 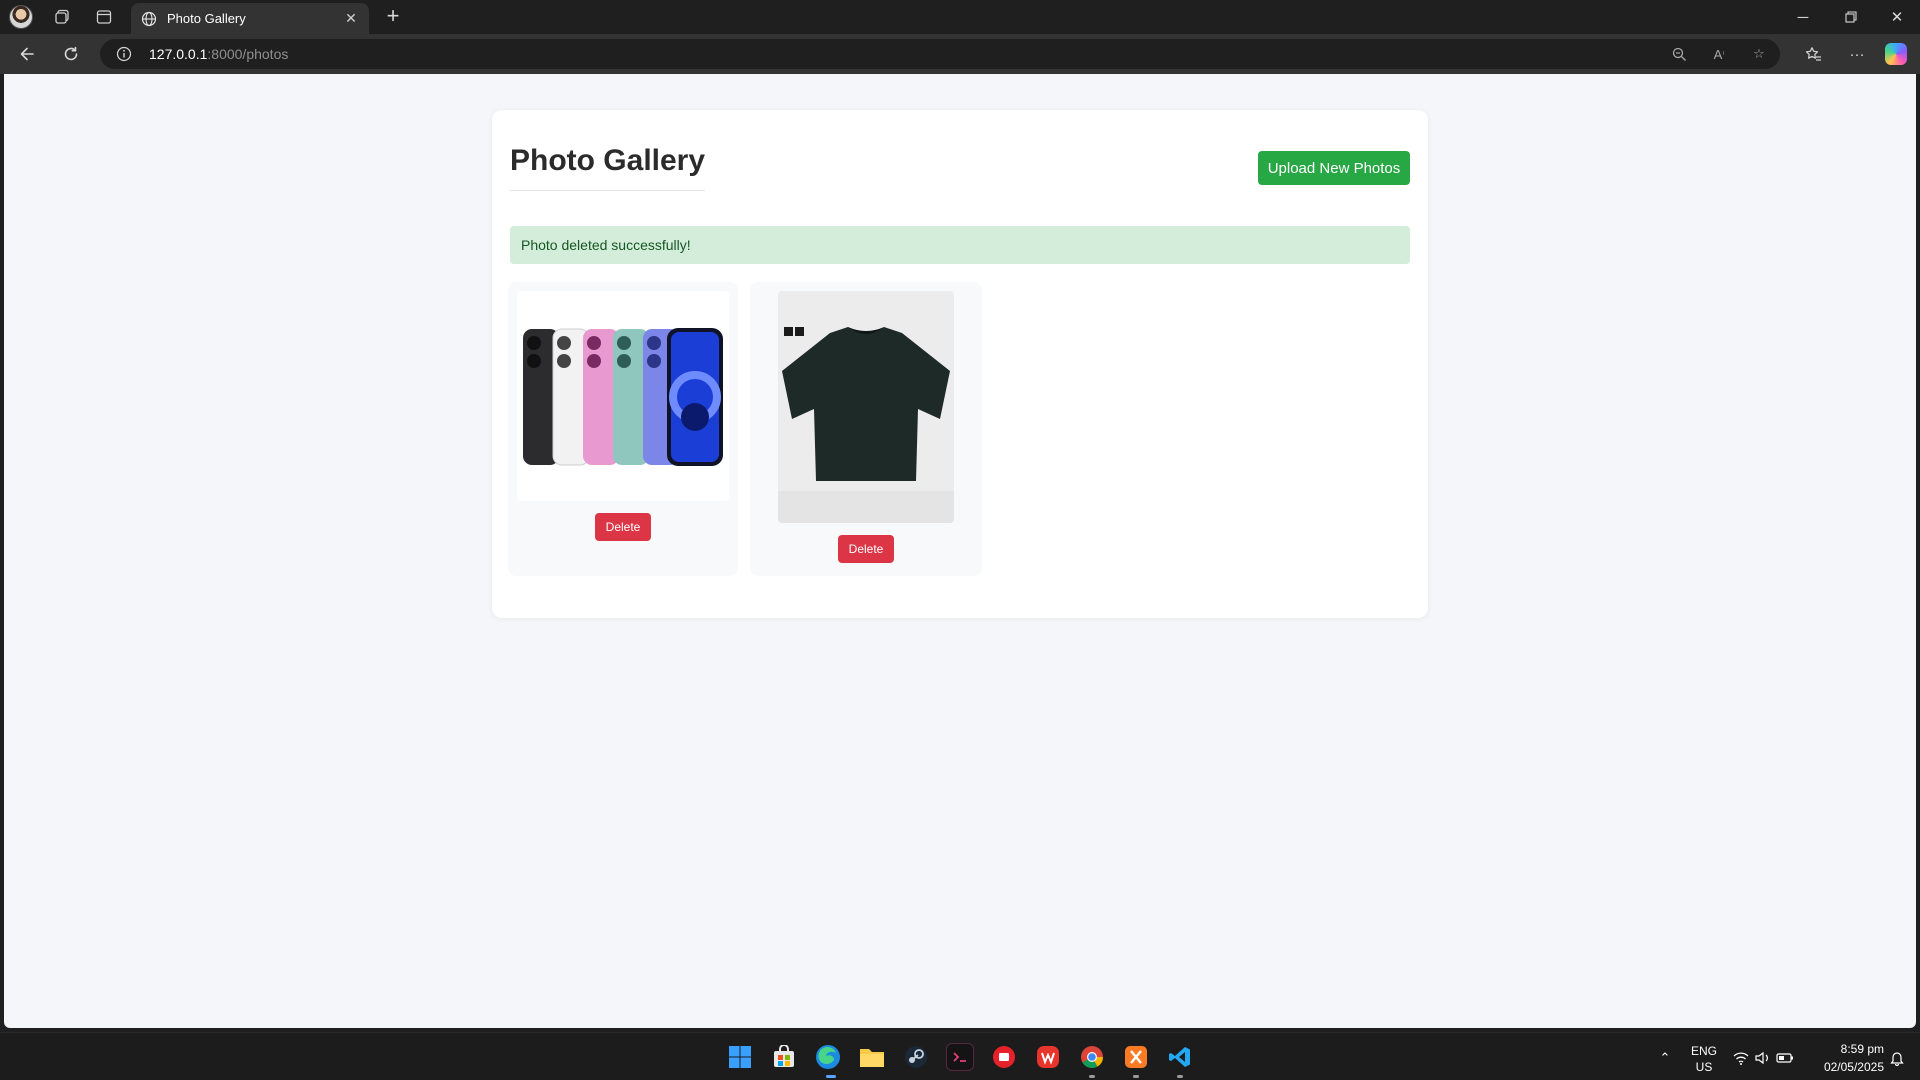 What do you see at coordinates (1334, 168) in the screenshot?
I see `upload-new-photos-button: Upload New Photos` at bounding box center [1334, 168].